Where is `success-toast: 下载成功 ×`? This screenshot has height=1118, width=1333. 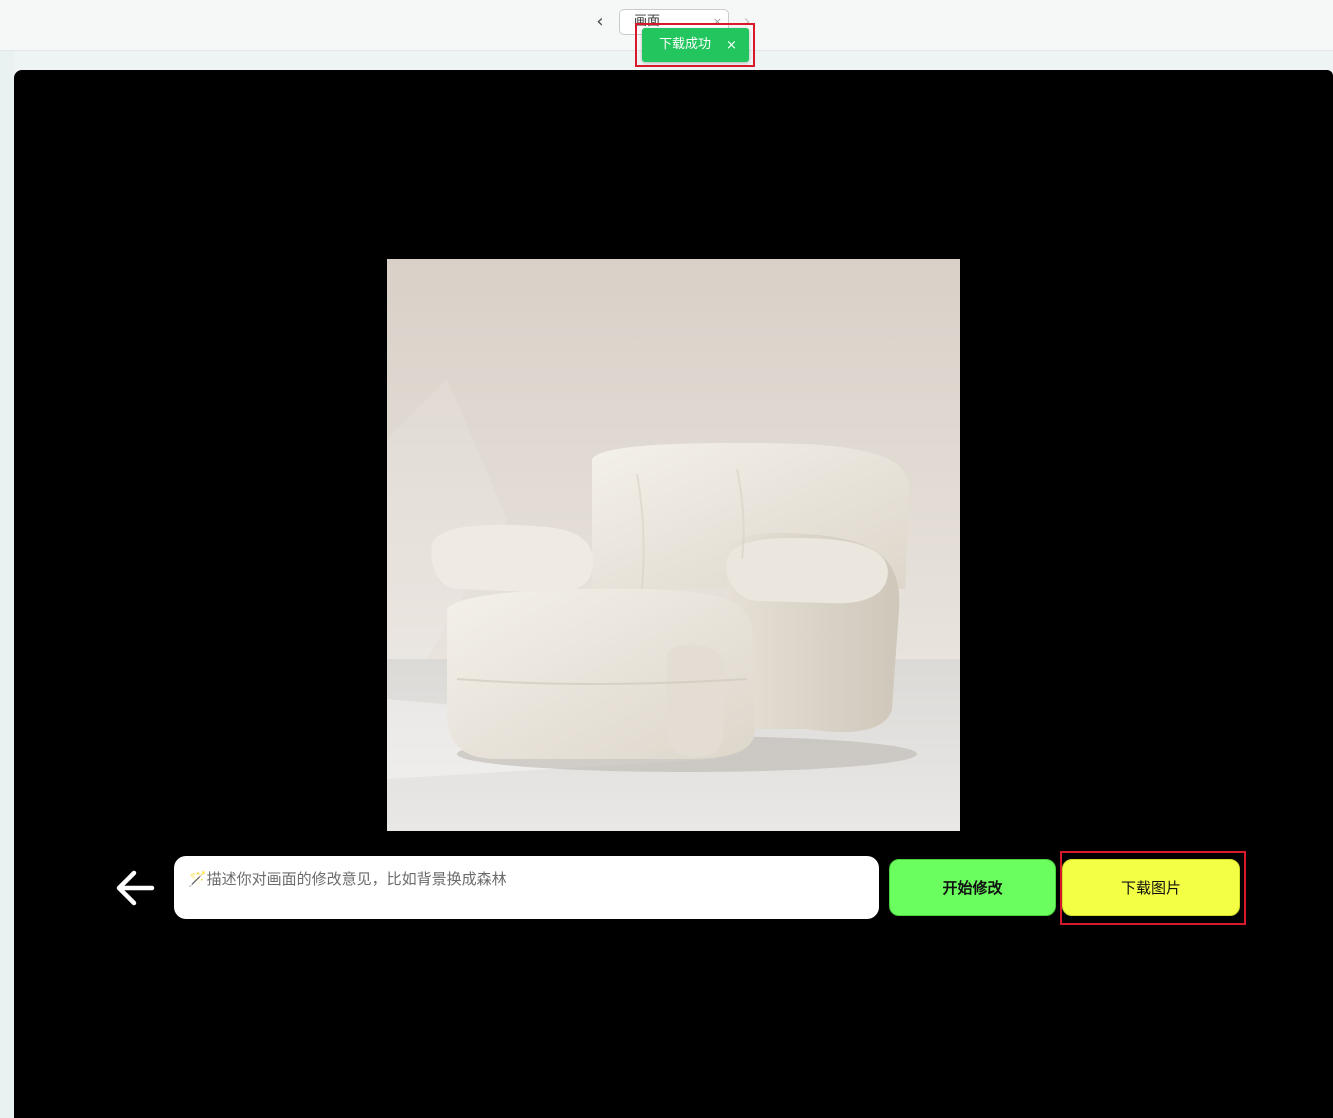 success-toast: 下载成功 × is located at coordinates (695, 45).